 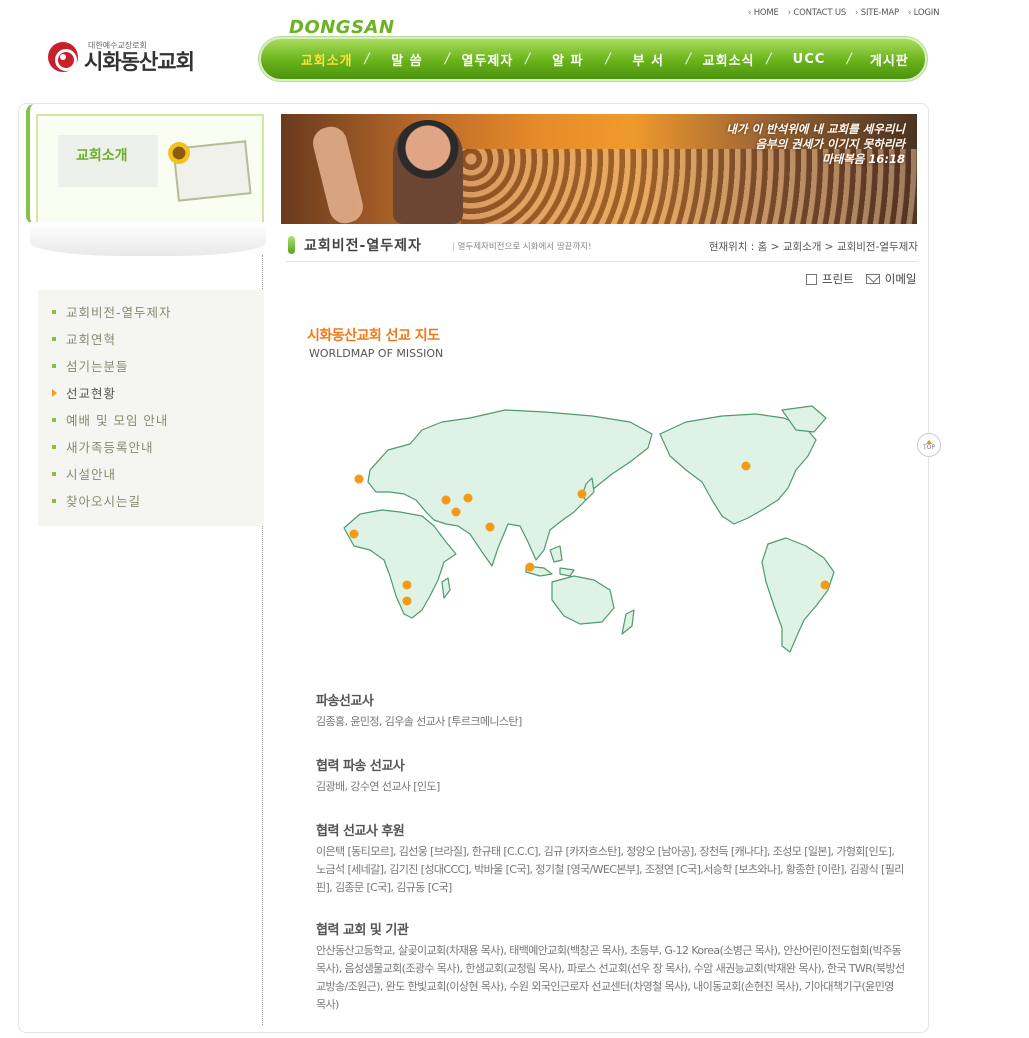 I want to click on sidebar-item-label: 새가족등록안내, so click(x=110, y=447).